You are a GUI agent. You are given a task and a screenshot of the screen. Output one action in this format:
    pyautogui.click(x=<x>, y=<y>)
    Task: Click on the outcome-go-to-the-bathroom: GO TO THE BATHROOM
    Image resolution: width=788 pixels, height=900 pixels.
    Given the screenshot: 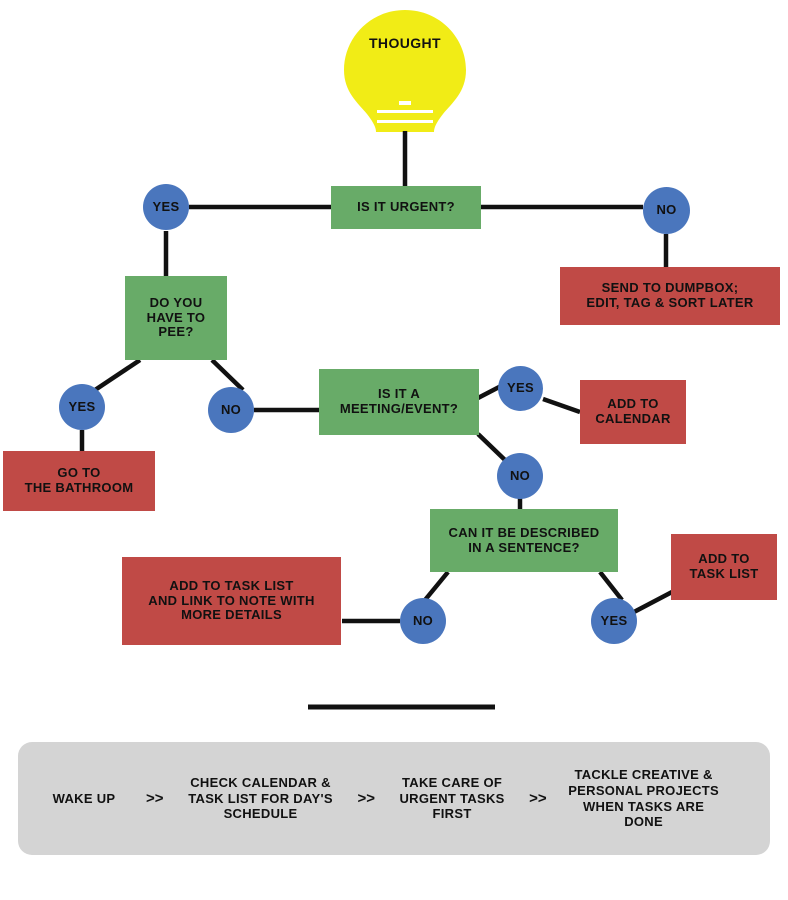 What is the action you would take?
    pyautogui.click(x=79, y=481)
    